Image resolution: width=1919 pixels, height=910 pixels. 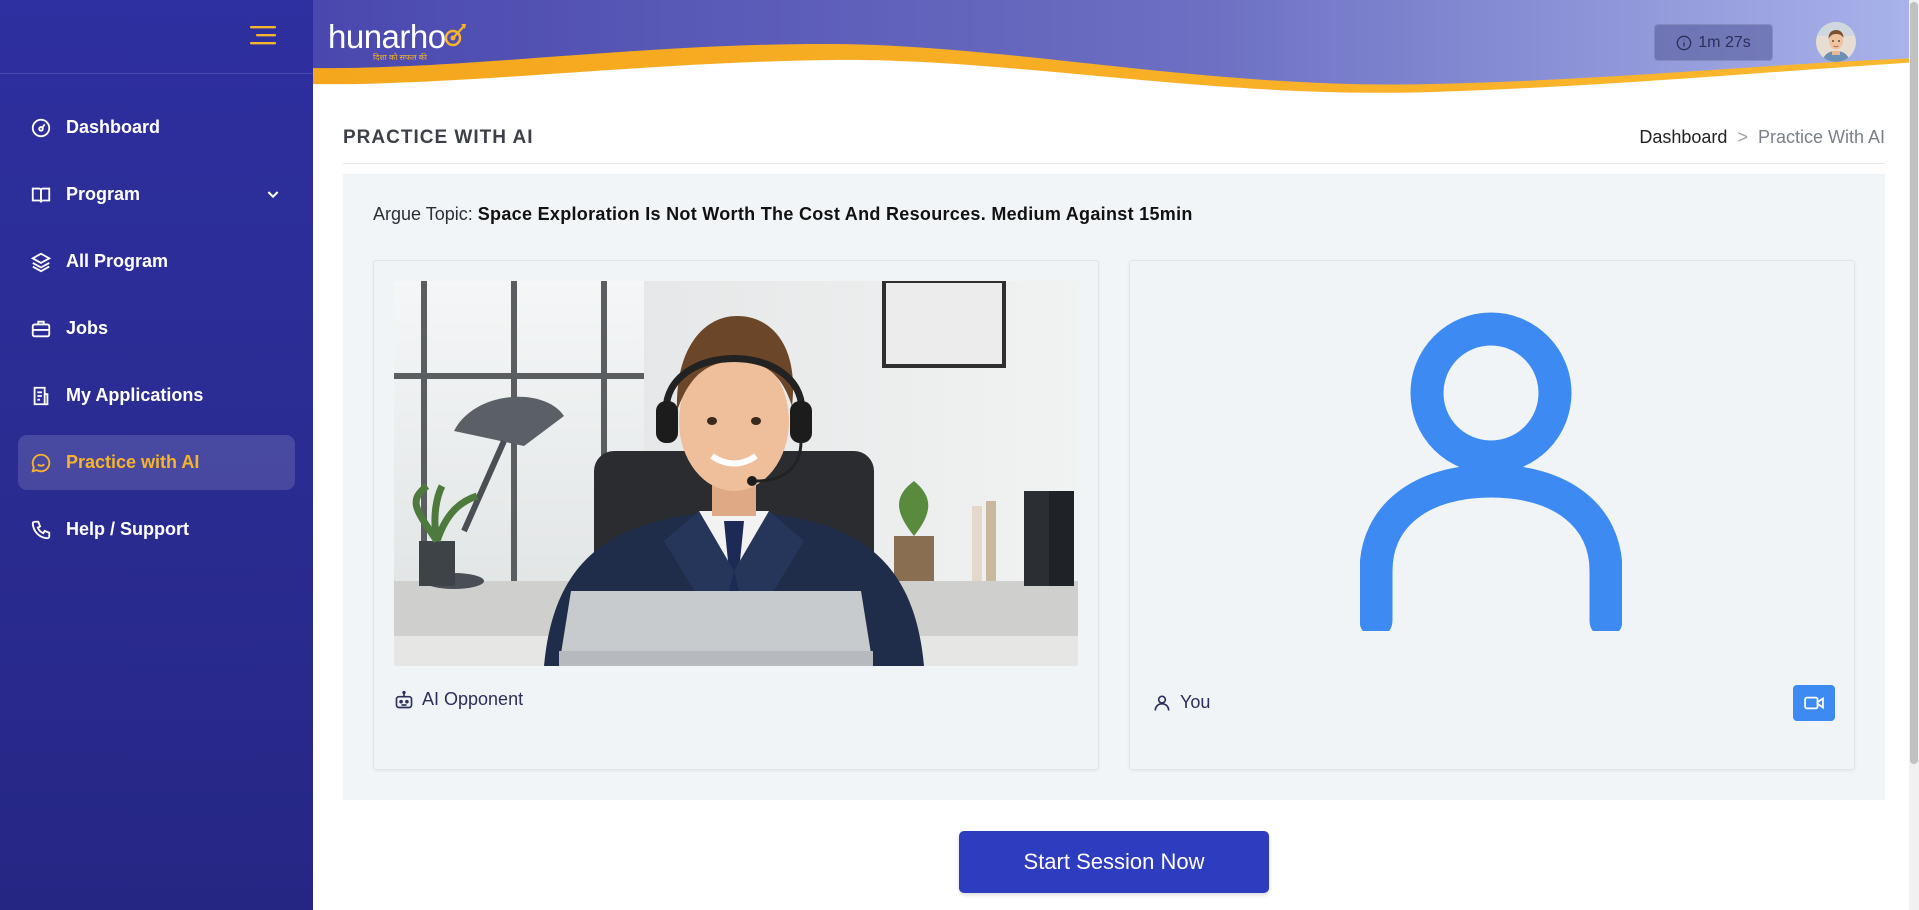 What do you see at coordinates (41, 396) in the screenshot?
I see `document-icon` at bounding box center [41, 396].